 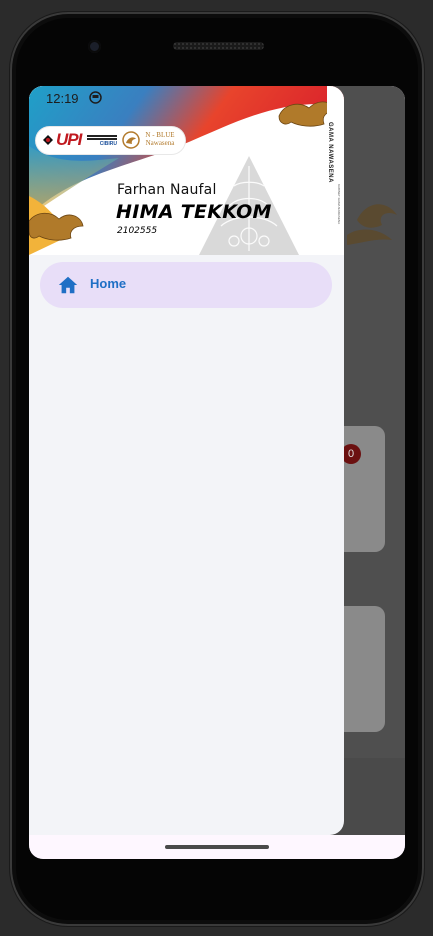 What do you see at coordinates (351, 454) in the screenshot?
I see `background-badge: 0` at bounding box center [351, 454].